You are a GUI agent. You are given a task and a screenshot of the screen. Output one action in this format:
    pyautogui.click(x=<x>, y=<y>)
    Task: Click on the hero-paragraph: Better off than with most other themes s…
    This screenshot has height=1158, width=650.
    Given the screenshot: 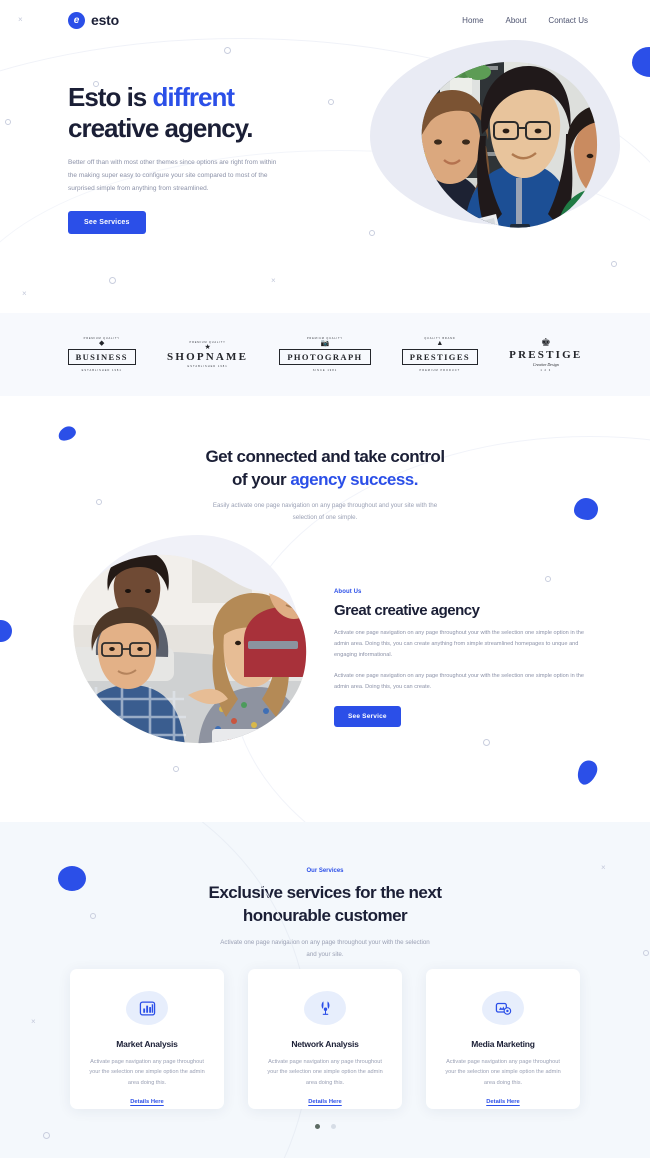 What is the action you would take?
    pyautogui.click(x=172, y=176)
    